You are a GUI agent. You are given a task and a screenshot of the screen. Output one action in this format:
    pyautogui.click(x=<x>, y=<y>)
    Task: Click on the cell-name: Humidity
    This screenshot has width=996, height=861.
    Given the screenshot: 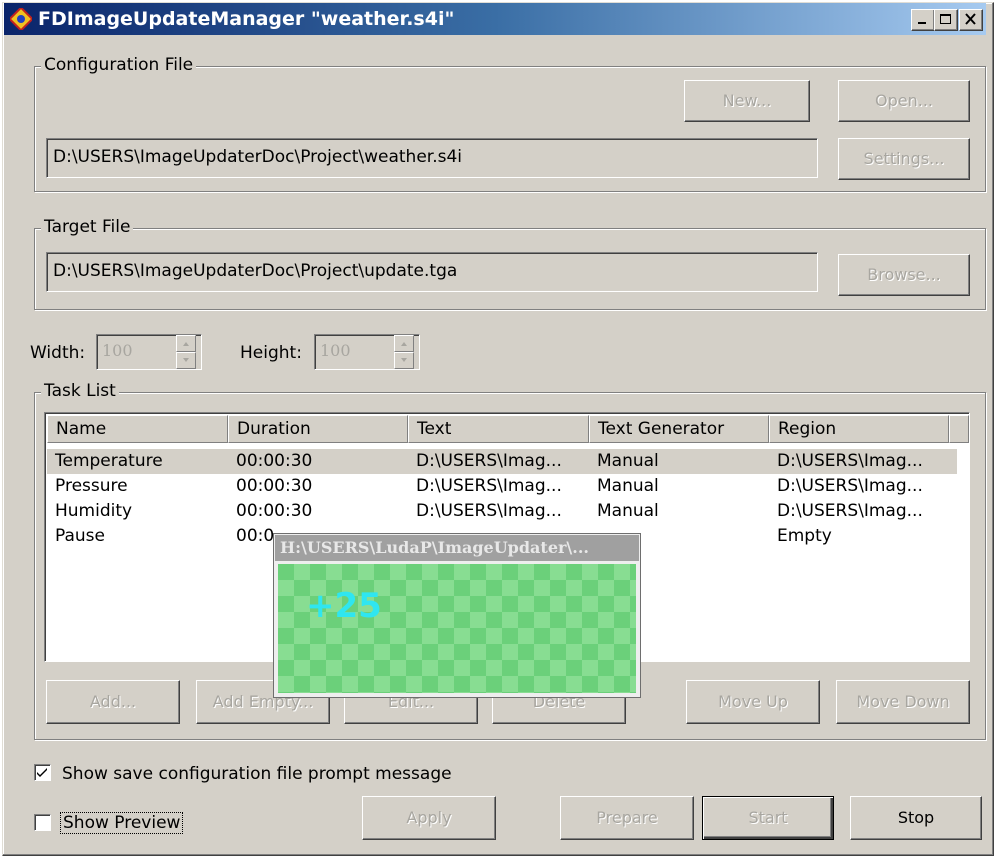 What is the action you would take?
    pyautogui.click(x=94, y=511)
    